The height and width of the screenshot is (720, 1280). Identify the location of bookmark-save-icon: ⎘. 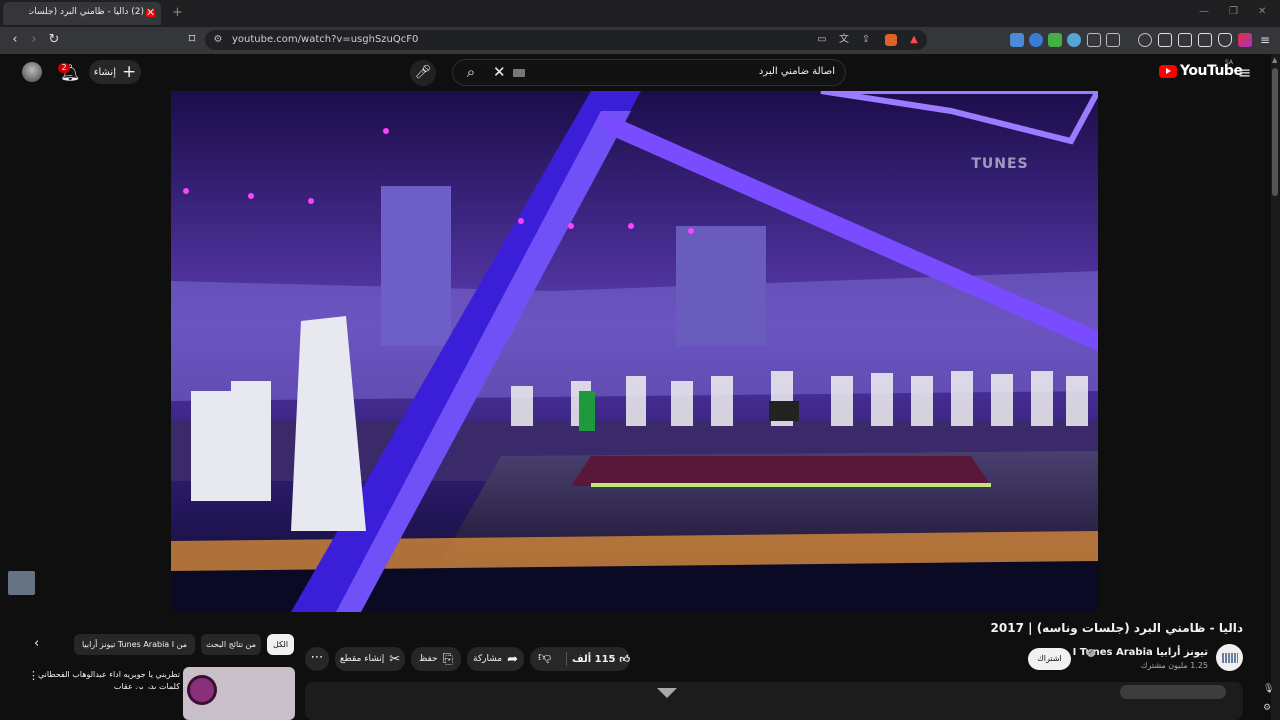
(448, 659).